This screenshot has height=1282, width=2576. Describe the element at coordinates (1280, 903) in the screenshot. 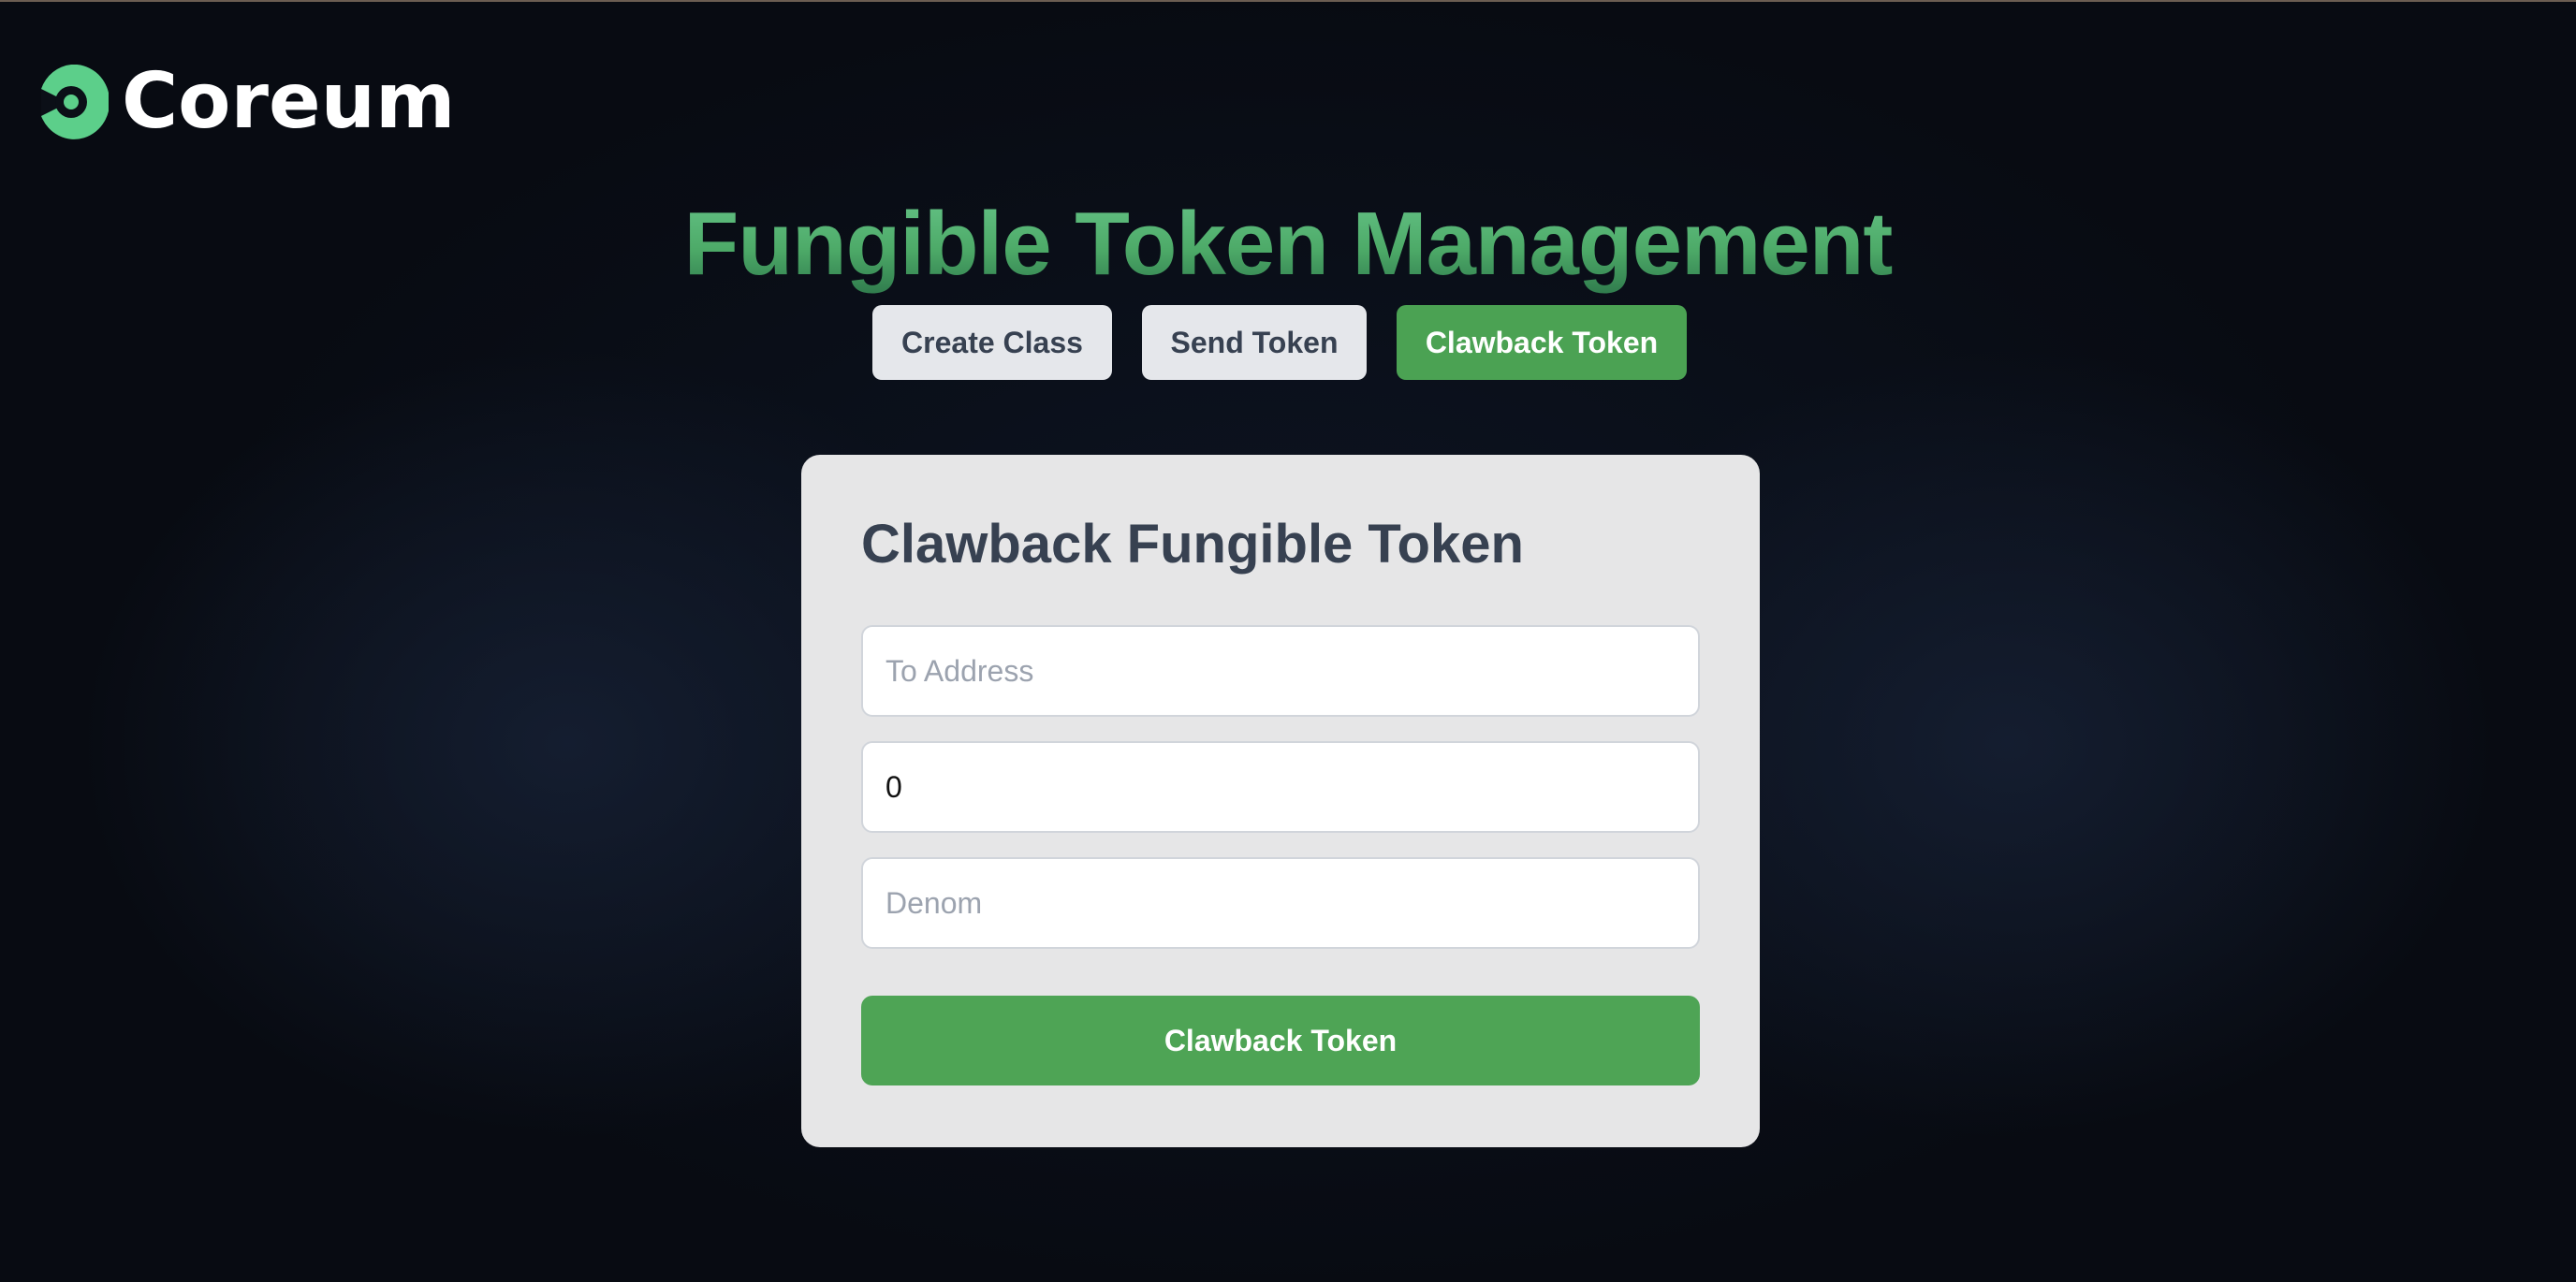

I see `denom-input` at that location.